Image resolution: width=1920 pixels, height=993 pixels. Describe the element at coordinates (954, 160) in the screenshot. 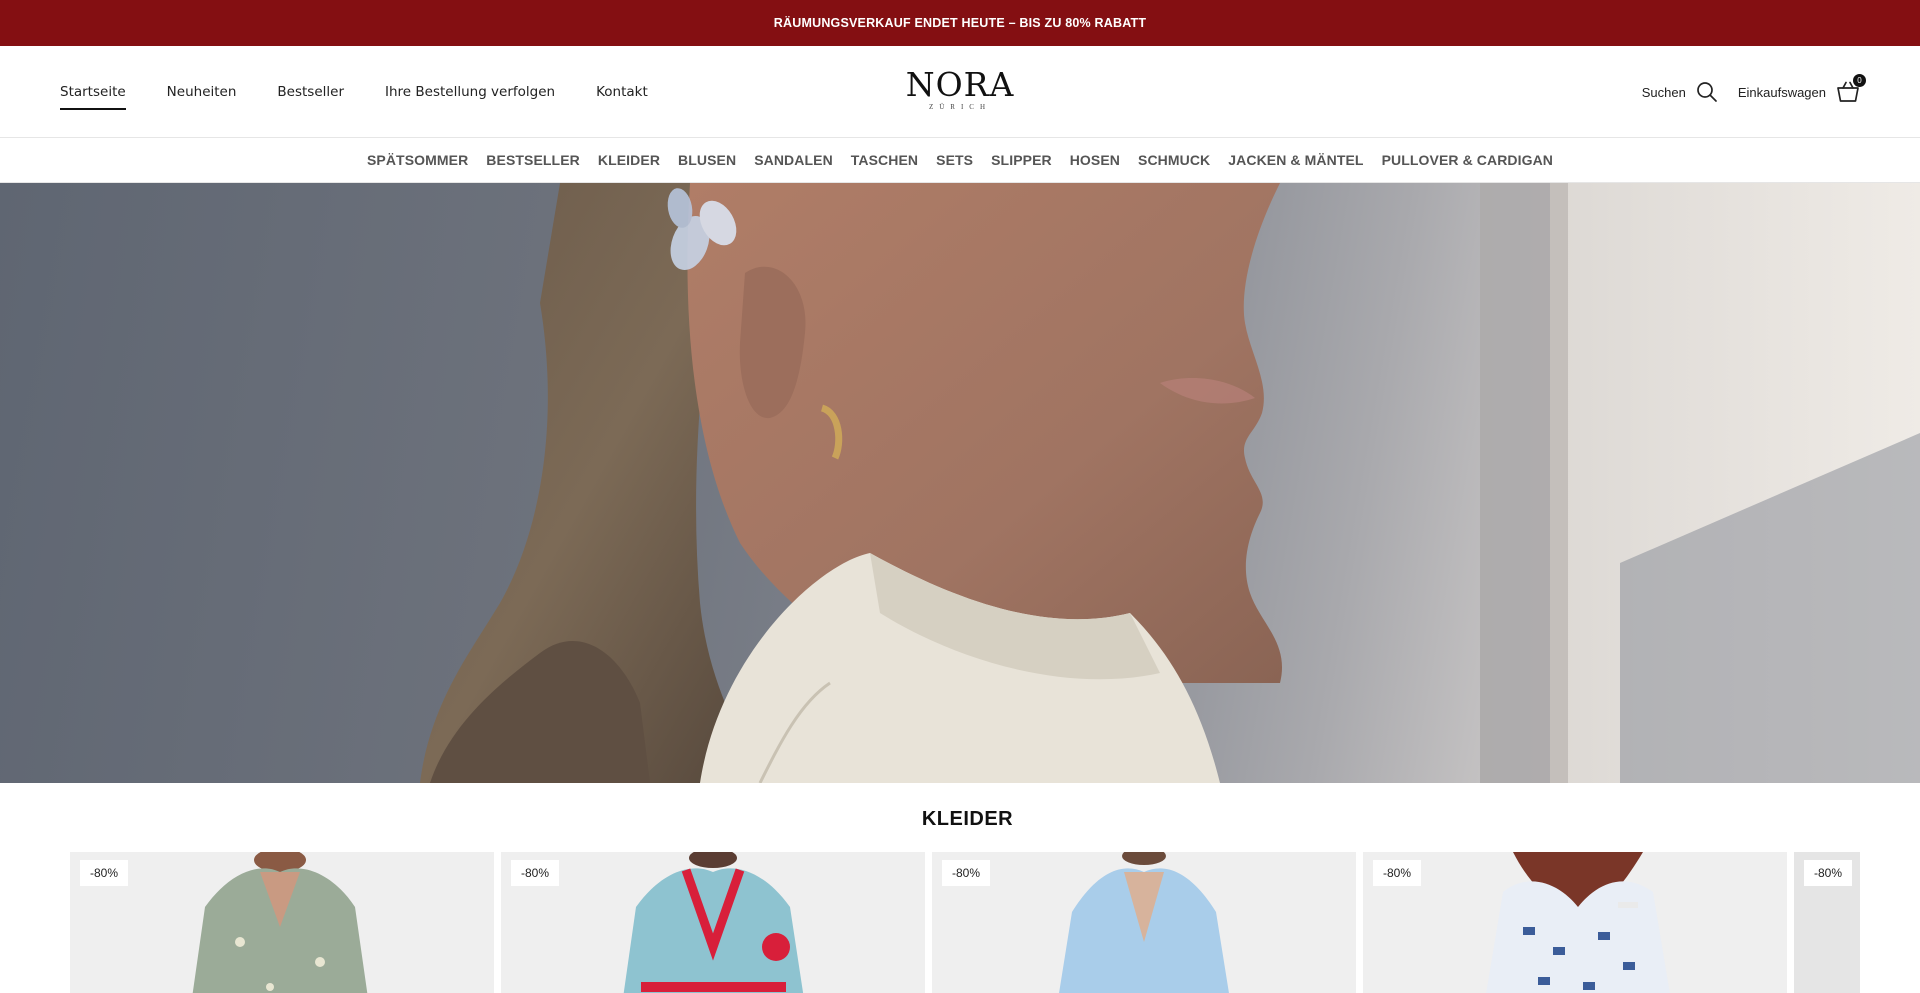

I see `category-sets: SETS` at that location.